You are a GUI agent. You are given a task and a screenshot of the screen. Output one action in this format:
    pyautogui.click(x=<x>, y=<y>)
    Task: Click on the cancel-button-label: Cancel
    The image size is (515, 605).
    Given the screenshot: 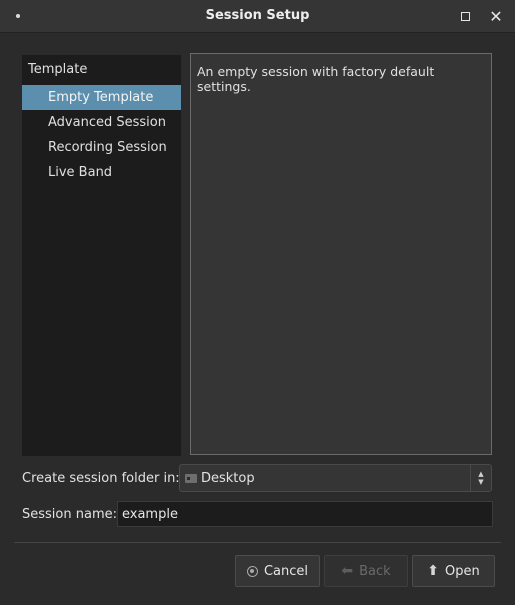 What is the action you would take?
    pyautogui.click(x=286, y=571)
    